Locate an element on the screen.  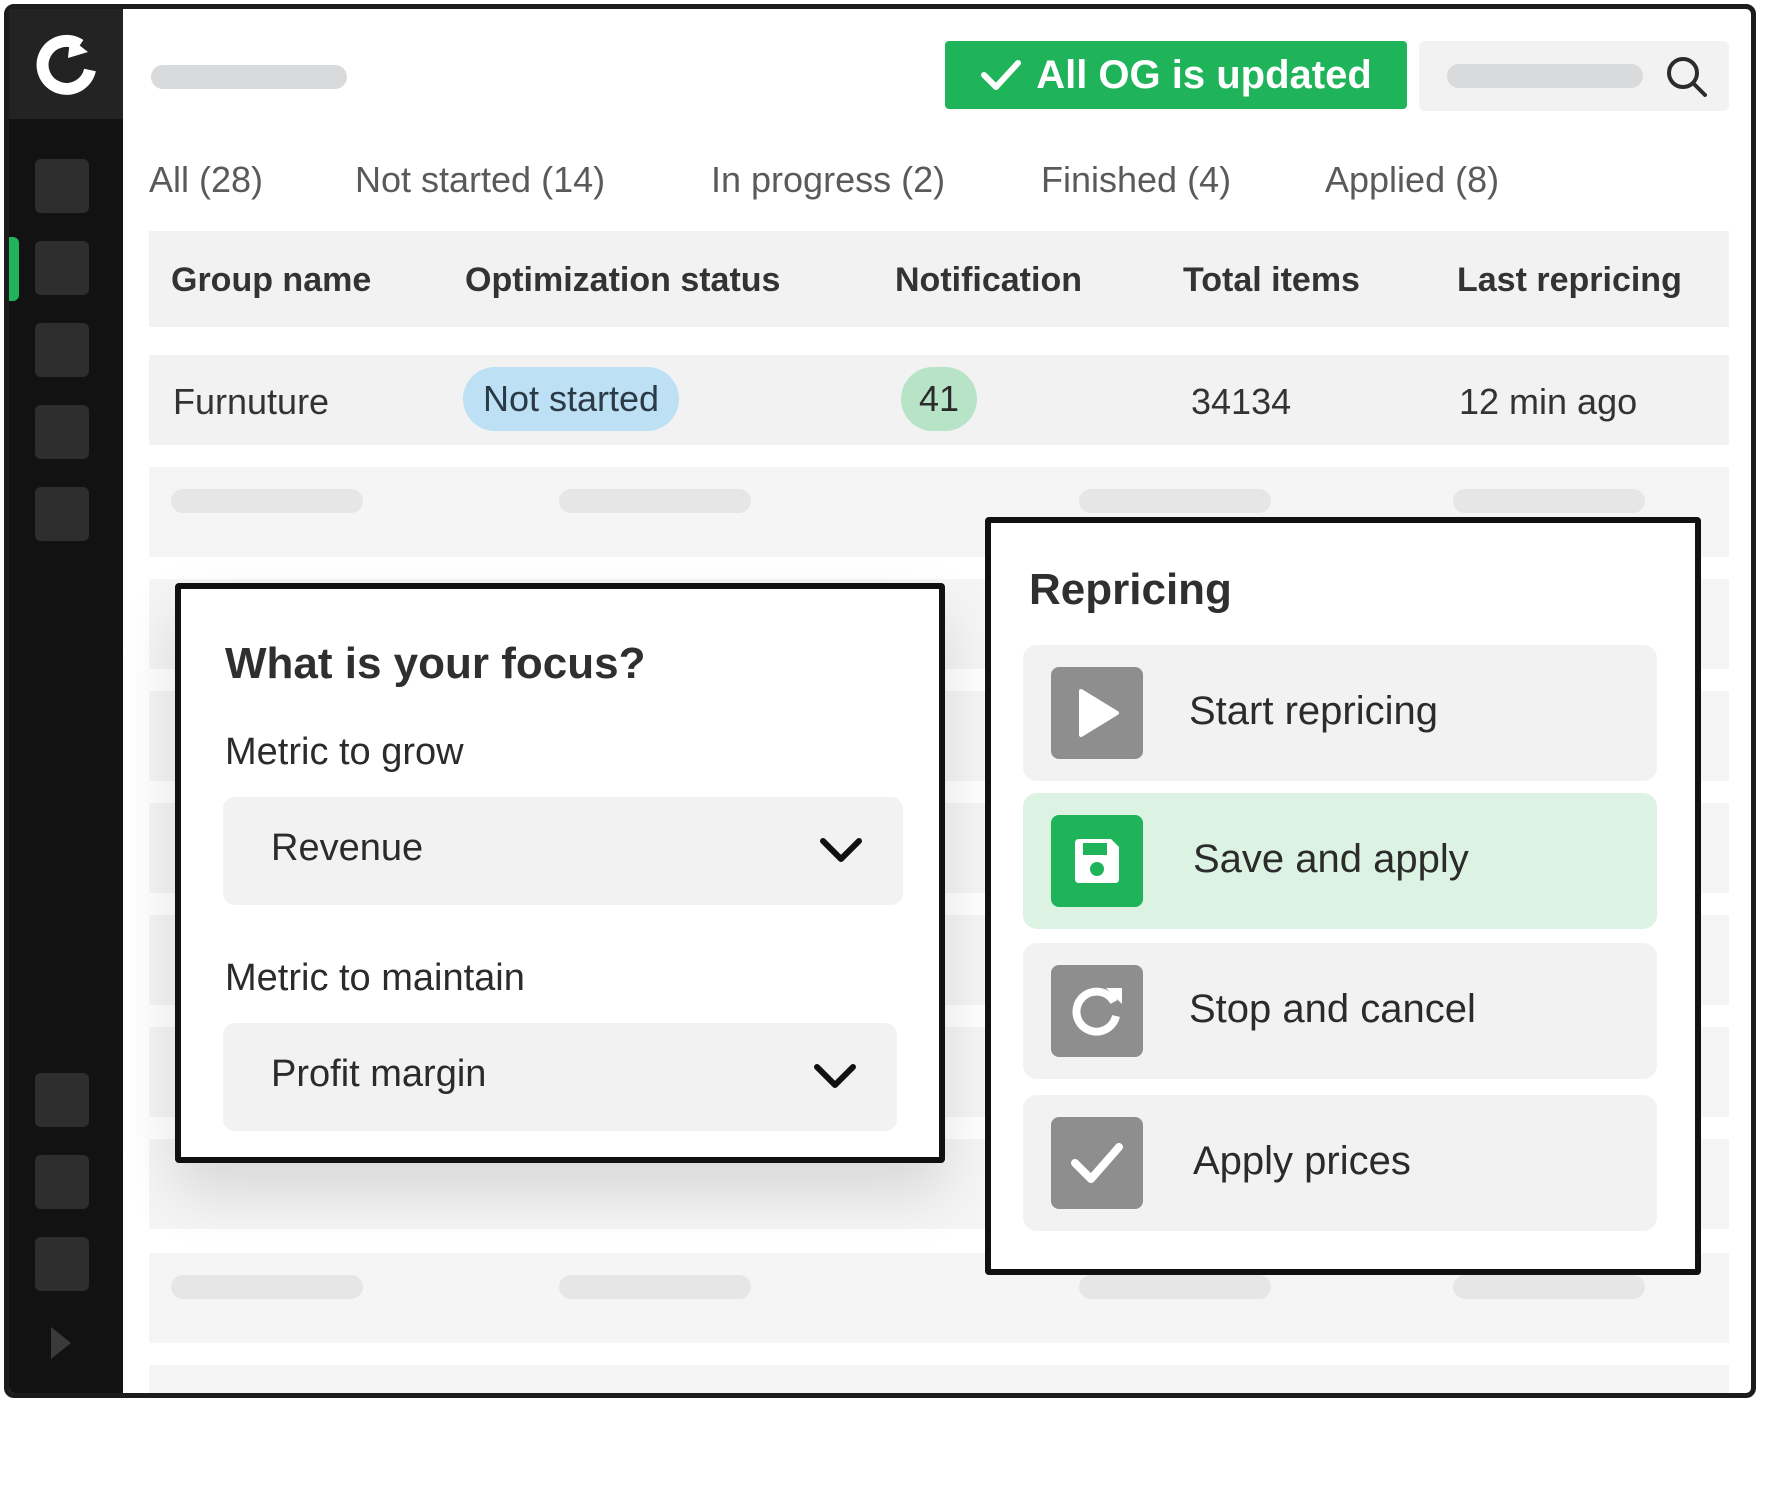
apply-prices-button: Apply prices is located at coordinates (1340, 1163).